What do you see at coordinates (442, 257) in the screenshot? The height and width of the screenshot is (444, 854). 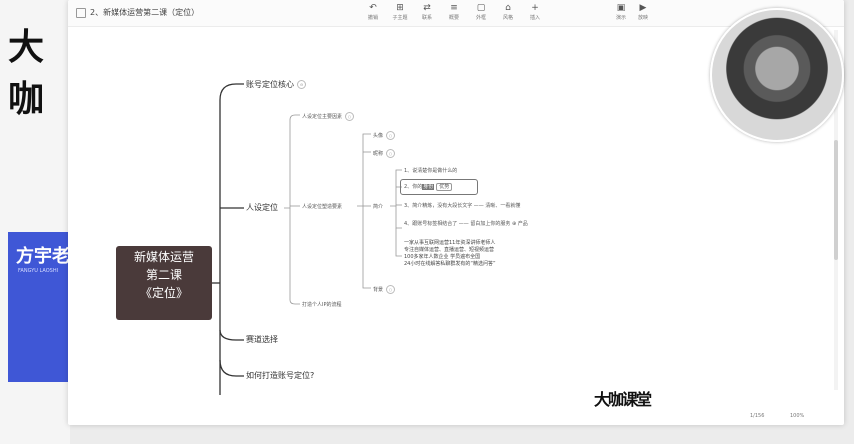 I see `paragraph-line: 100多家年人数企业 学员遍布全国` at bounding box center [442, 257].